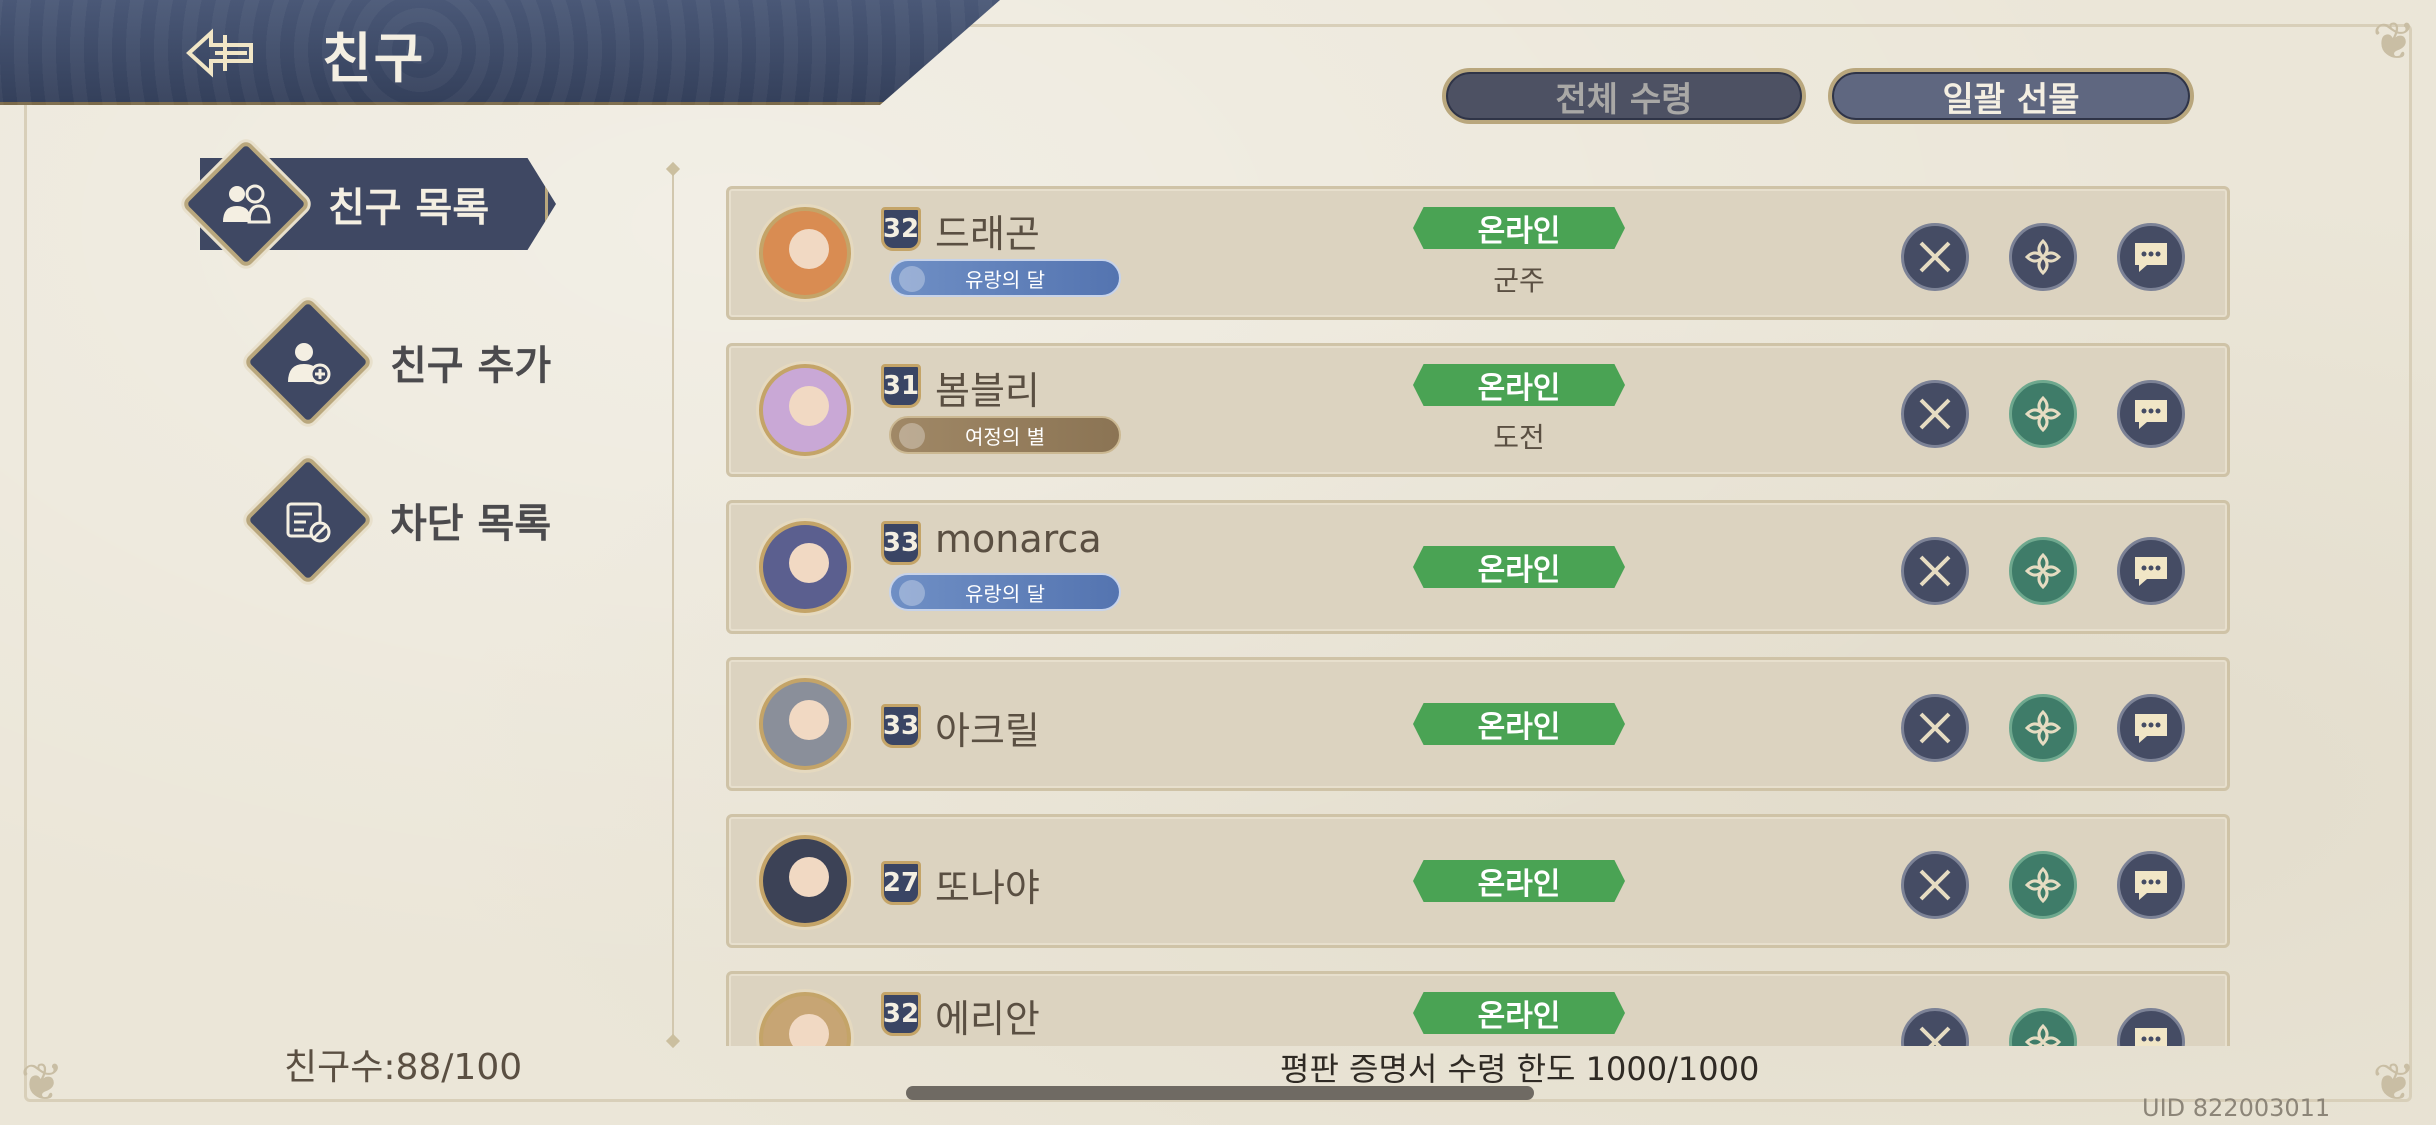 The image size is (2436, 1125). What do you see at coordinates (1624, 96) in the screenshot?
I see `receive-all-button: 전체 수령` at bounding box center [1624, 96].